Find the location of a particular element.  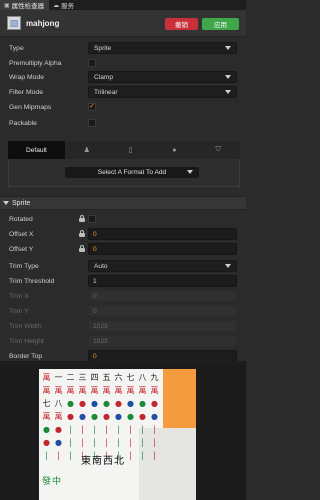

trim-type-value: Auto is located at coordinates (101, 266).